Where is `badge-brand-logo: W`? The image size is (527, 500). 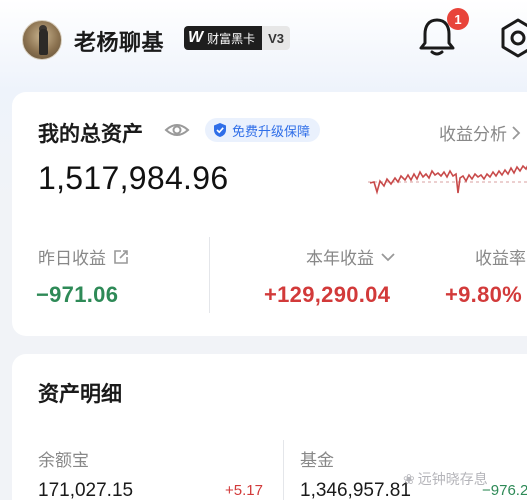 badge-brand-logo: W is located at coordinates (195, 37).